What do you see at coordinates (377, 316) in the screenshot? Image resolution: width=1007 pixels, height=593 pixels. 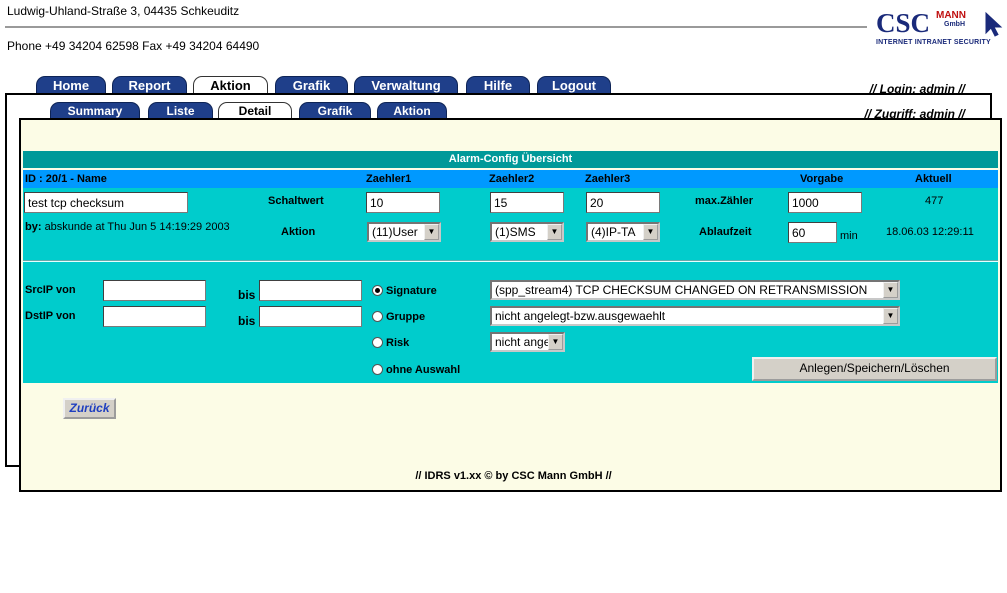 I see `radio-gruppe` at bounding box center [377, 316].